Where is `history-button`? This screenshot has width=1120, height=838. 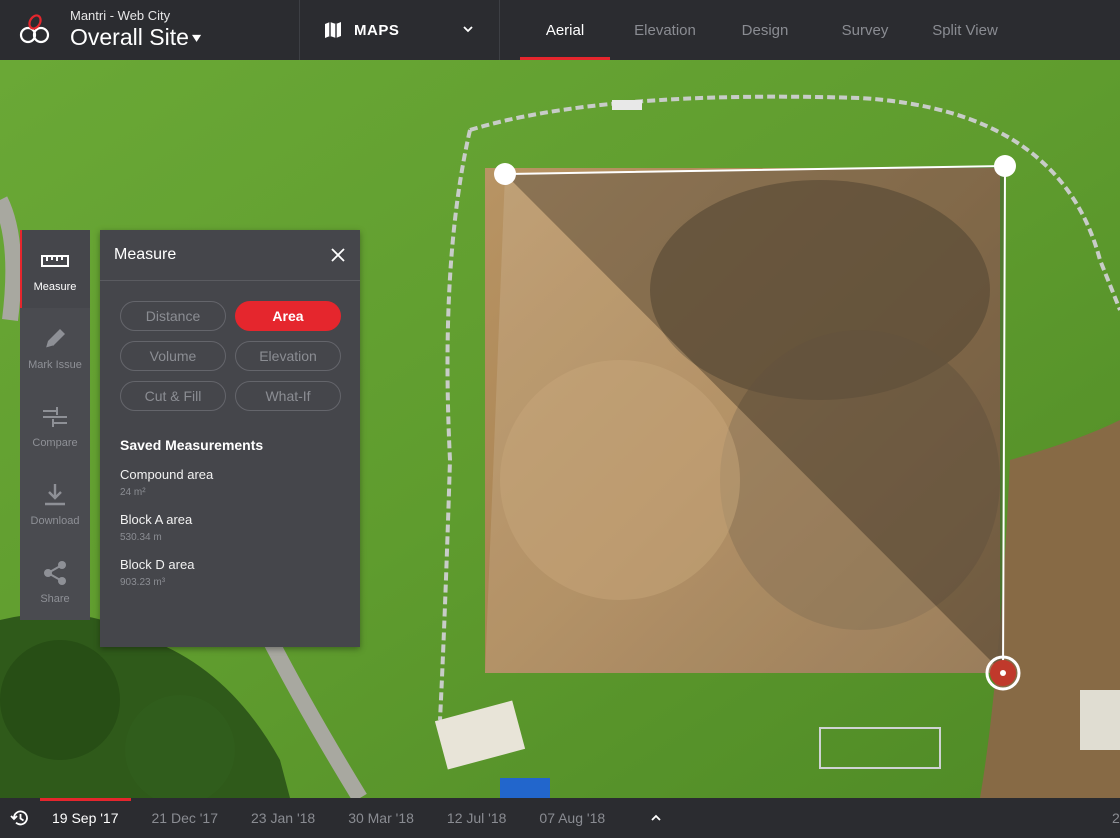 history-button is located at coordinates (20, 818).